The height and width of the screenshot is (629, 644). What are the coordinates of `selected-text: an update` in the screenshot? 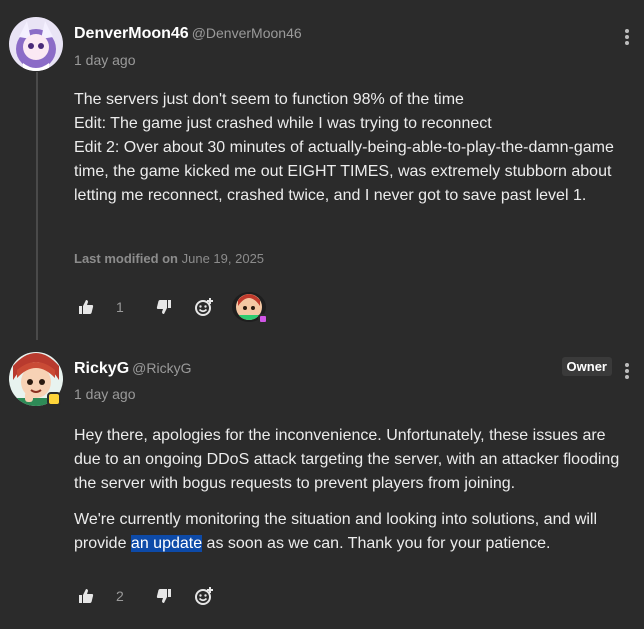 It's located at (166, 543).